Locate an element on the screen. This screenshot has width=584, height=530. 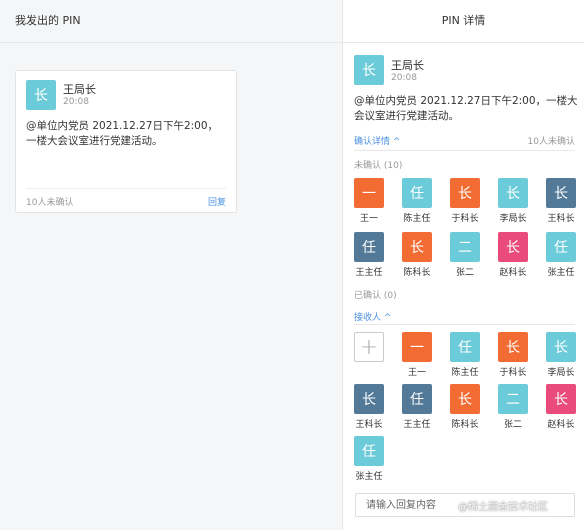
add-receiver-button: + is located at coordinates (369, 347).